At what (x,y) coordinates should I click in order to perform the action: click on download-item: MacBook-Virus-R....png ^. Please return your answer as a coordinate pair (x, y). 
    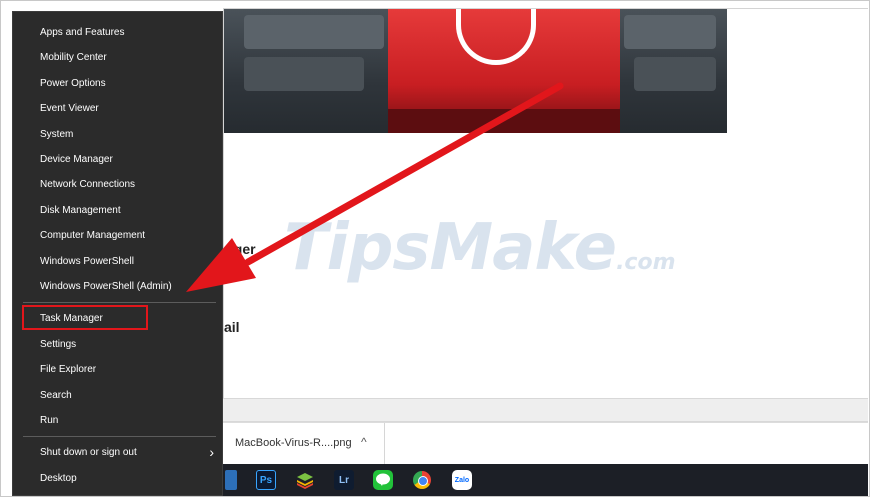
    Looking at the image, I should click on (304, 444).